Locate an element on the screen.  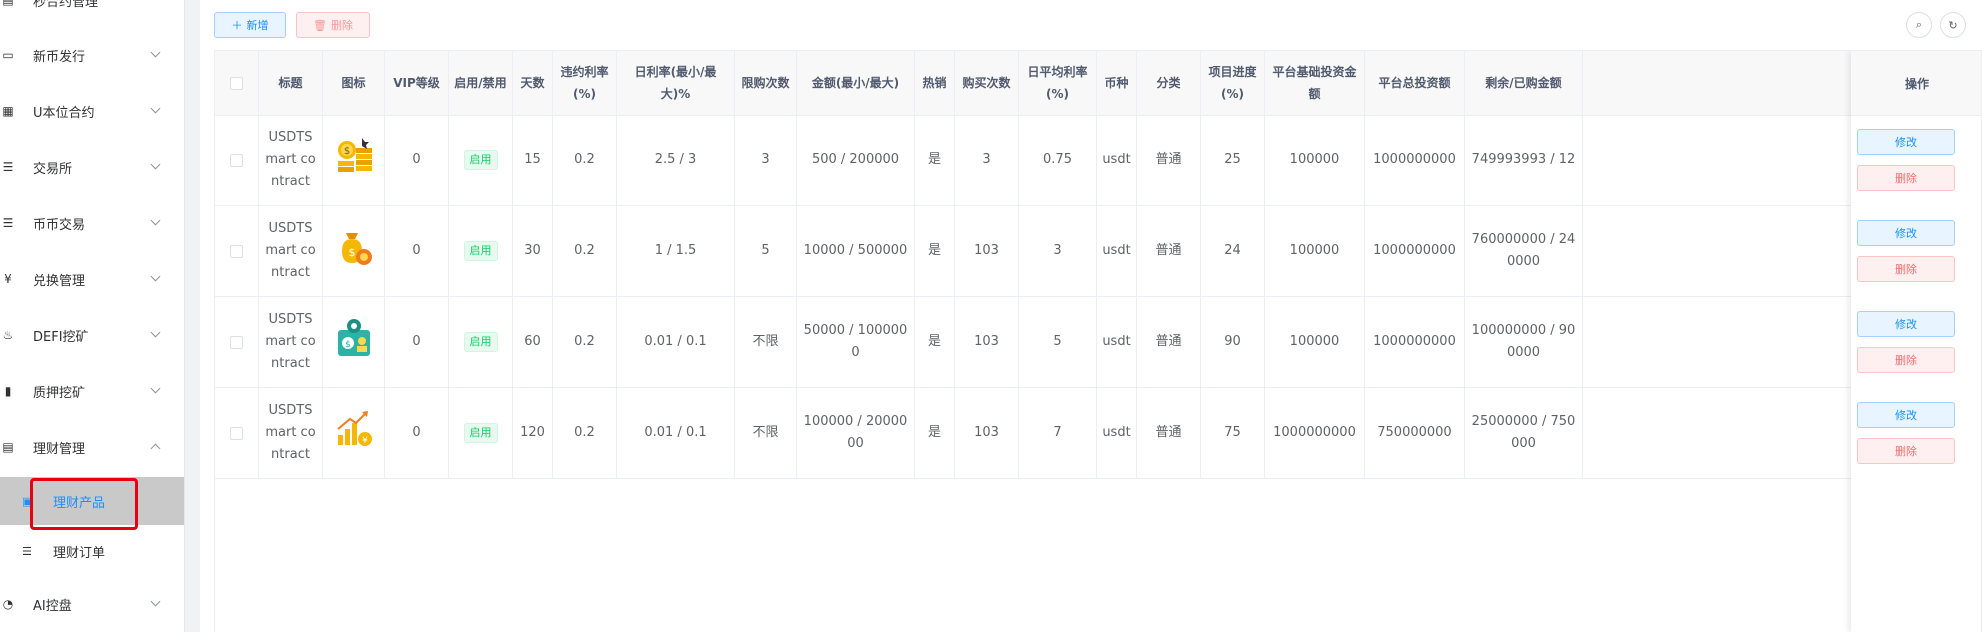
coins-stack-icon: $ is located at coordinates (354, 160).